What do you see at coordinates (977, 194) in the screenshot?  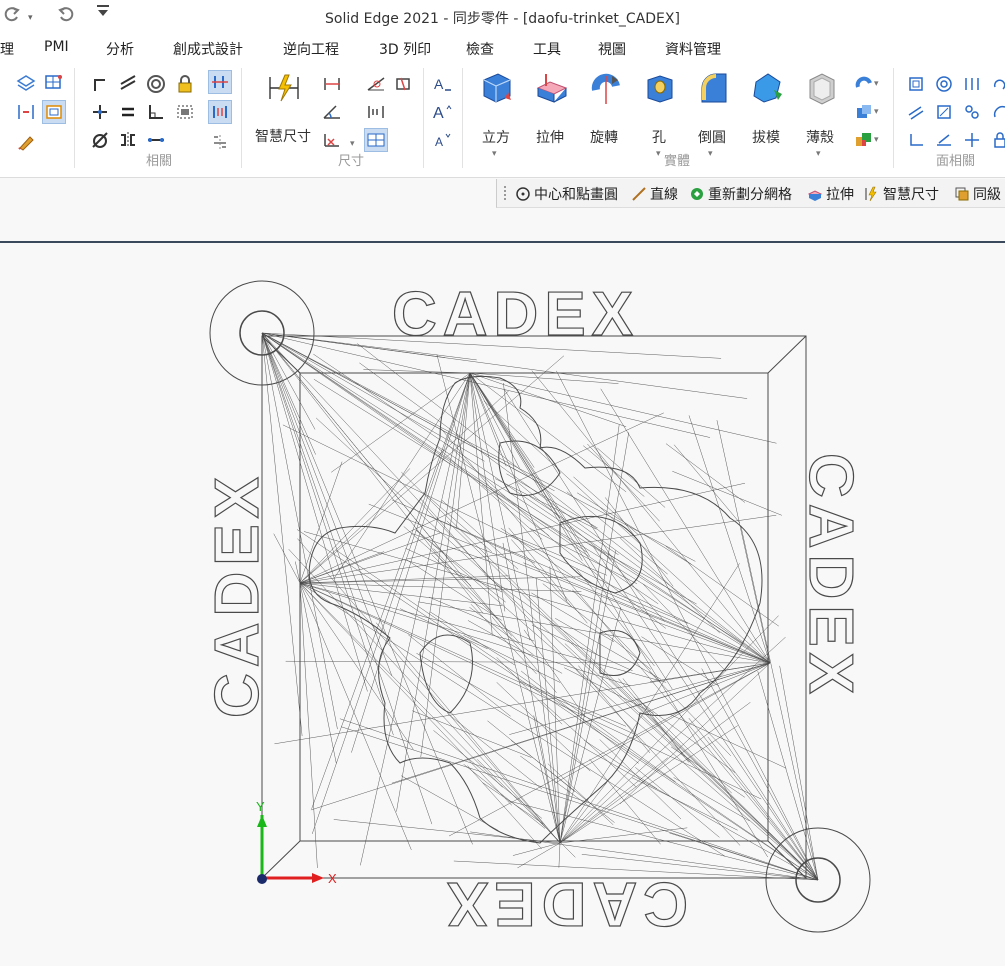 I see `command-same-level: 同級` at bounding box center [977, 194].